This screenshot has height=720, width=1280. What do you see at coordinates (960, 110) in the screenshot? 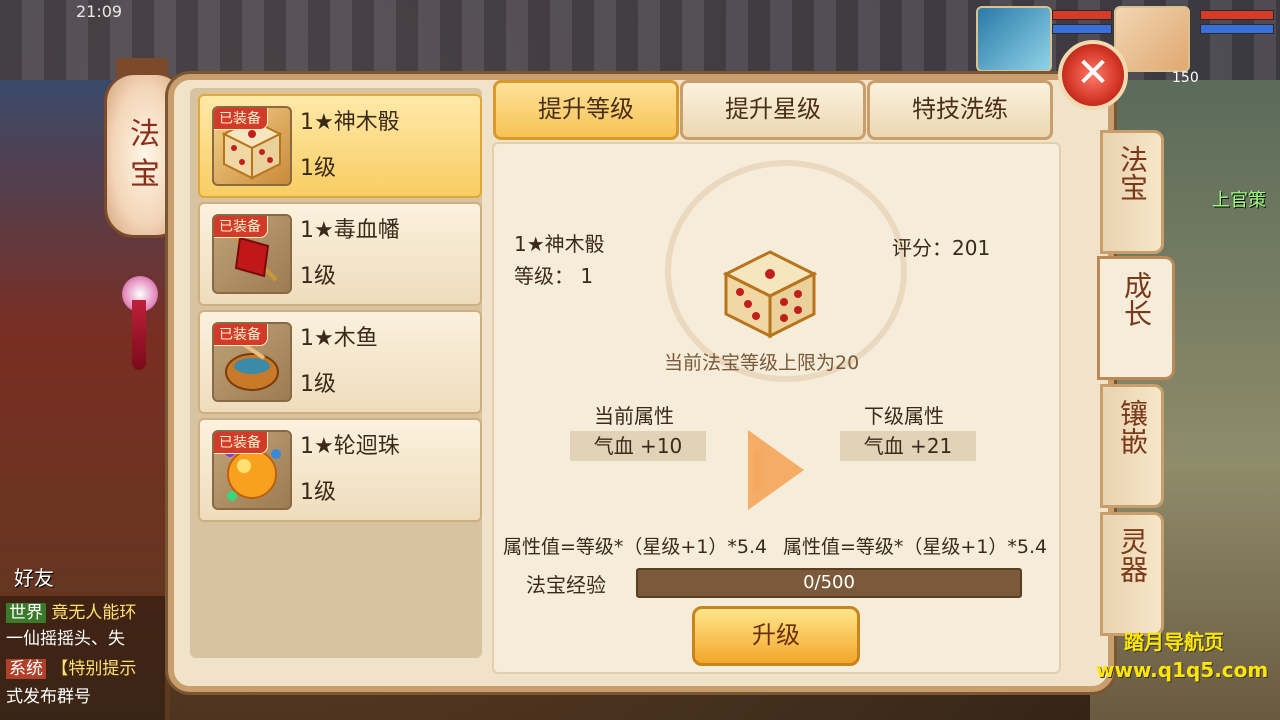
I see `tab-skill-refine: 特技洗练` at bounding box center [960, 110].